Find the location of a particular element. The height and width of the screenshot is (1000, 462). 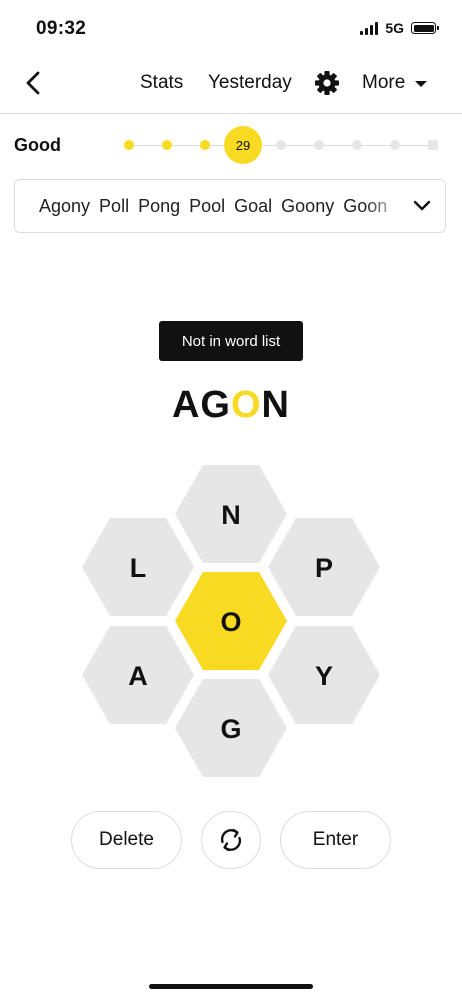

hive-cell-lower-right: Y is located at coordinates (324, 675).